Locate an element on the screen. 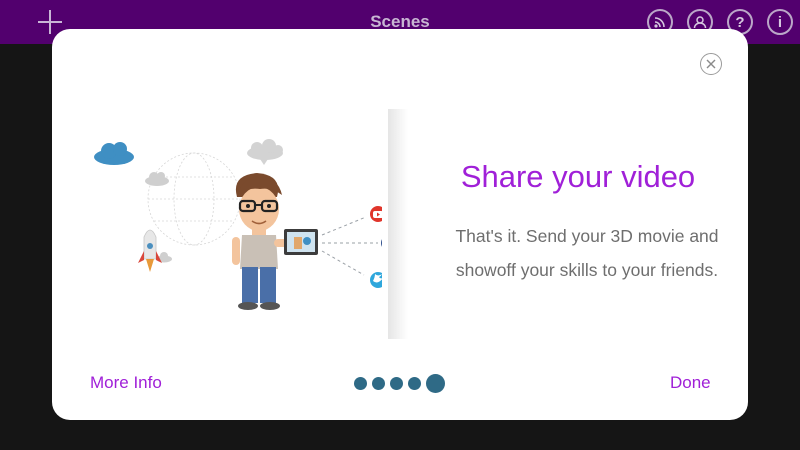  done-button: Done is located at coordinates (690, 383).